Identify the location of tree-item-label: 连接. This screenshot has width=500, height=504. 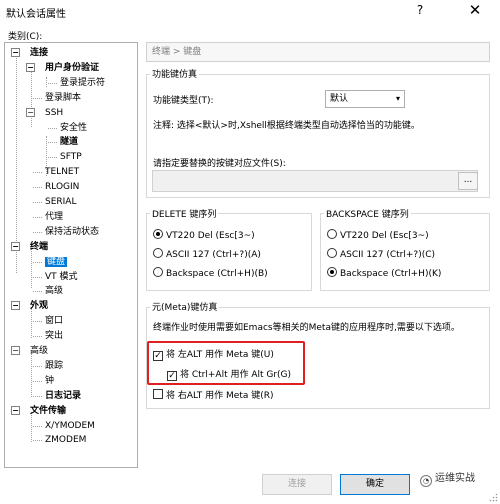
(39, 53).